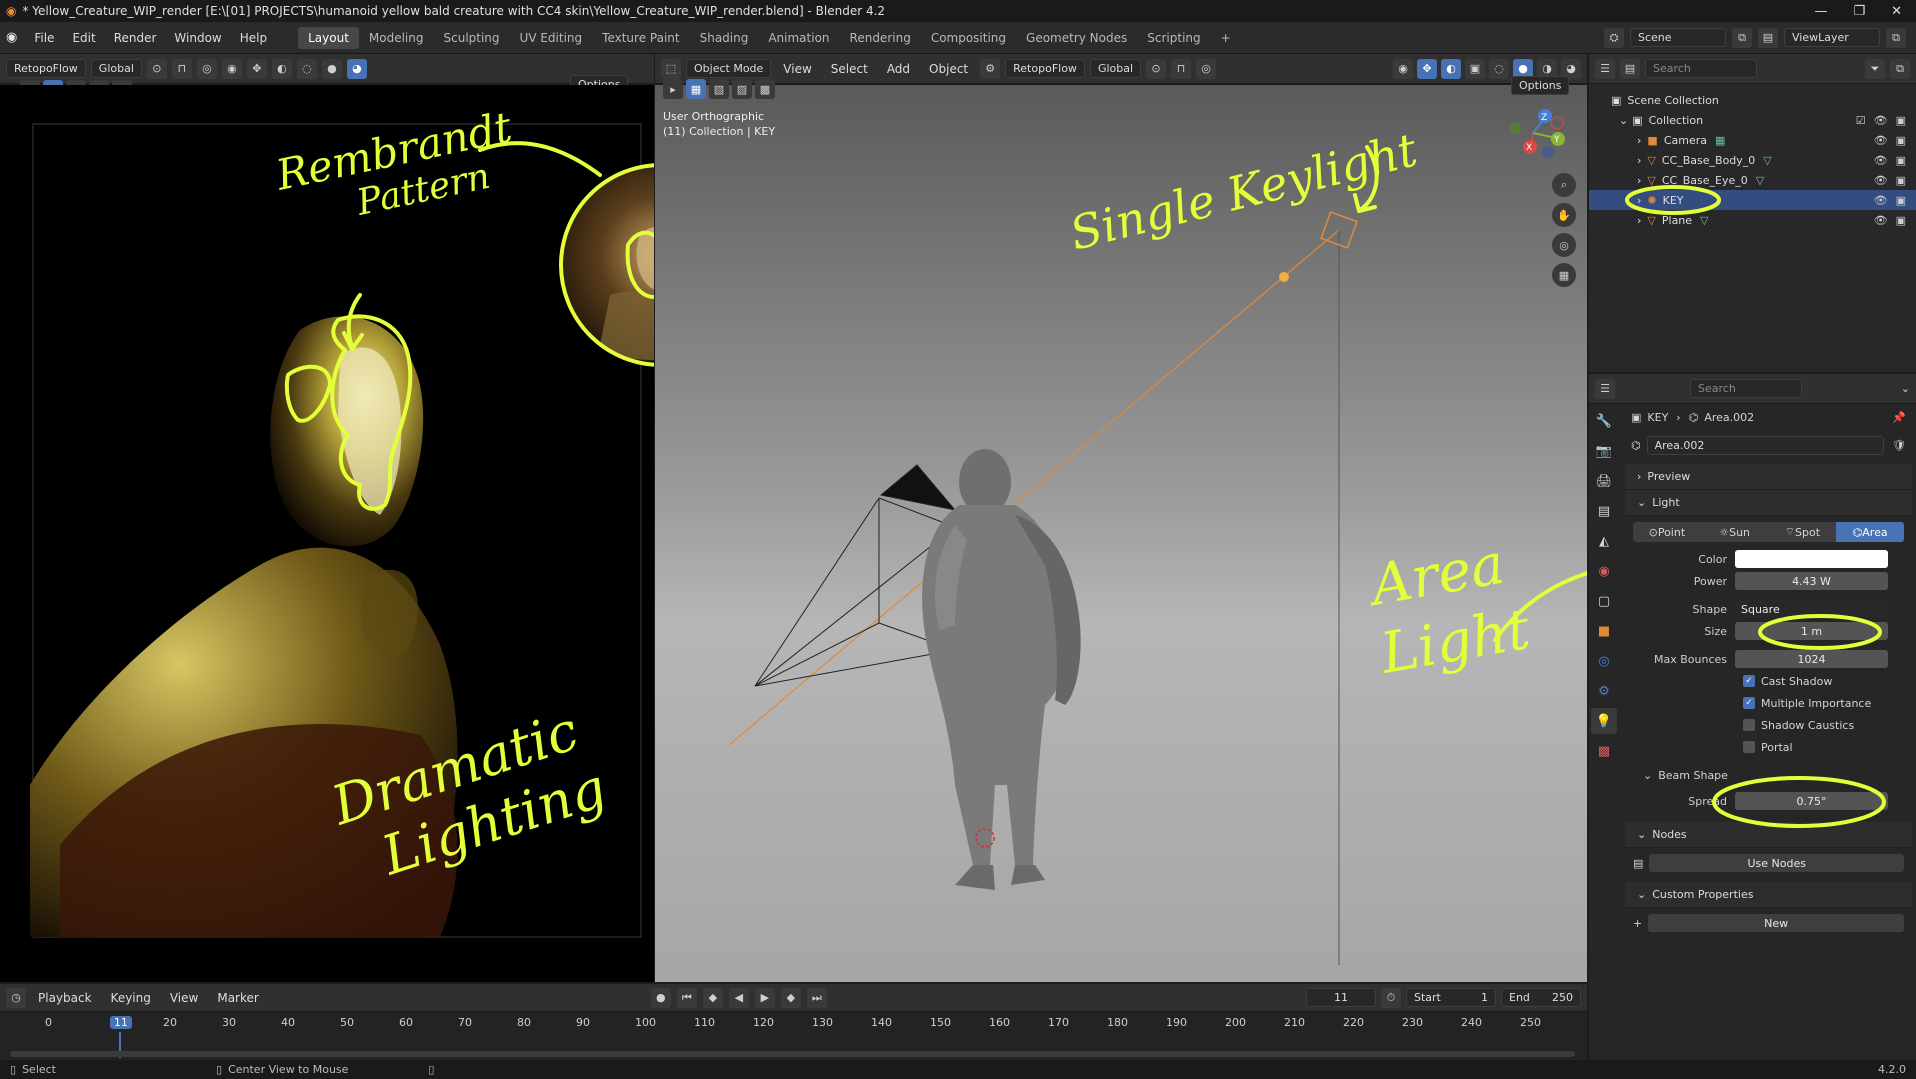  What do you see at coordinates (237, 998) in the screenshot?
I see `menu-marker: Marker` at bounding box center [237, 998].